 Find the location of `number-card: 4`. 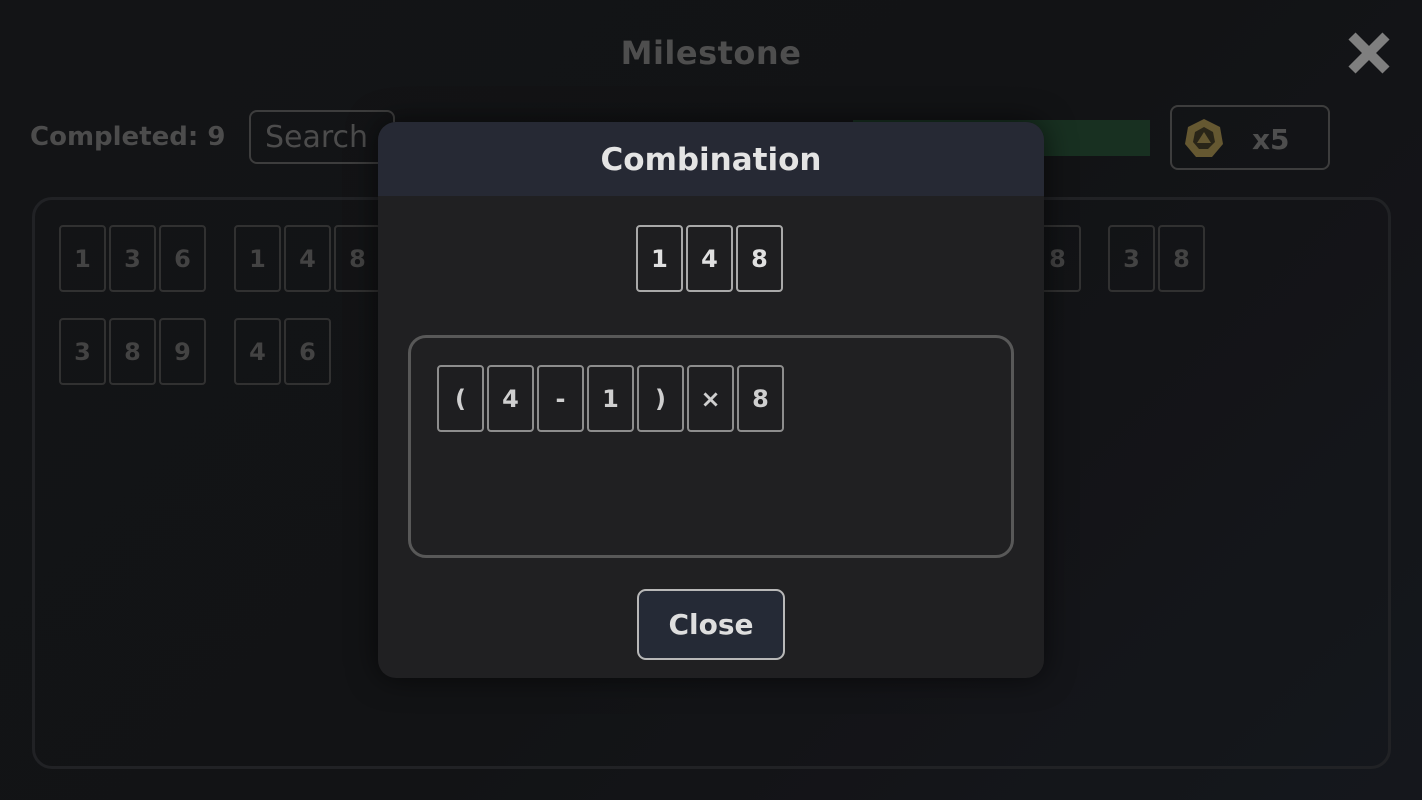

number-card: 4 is located at coordinates (709, 258).